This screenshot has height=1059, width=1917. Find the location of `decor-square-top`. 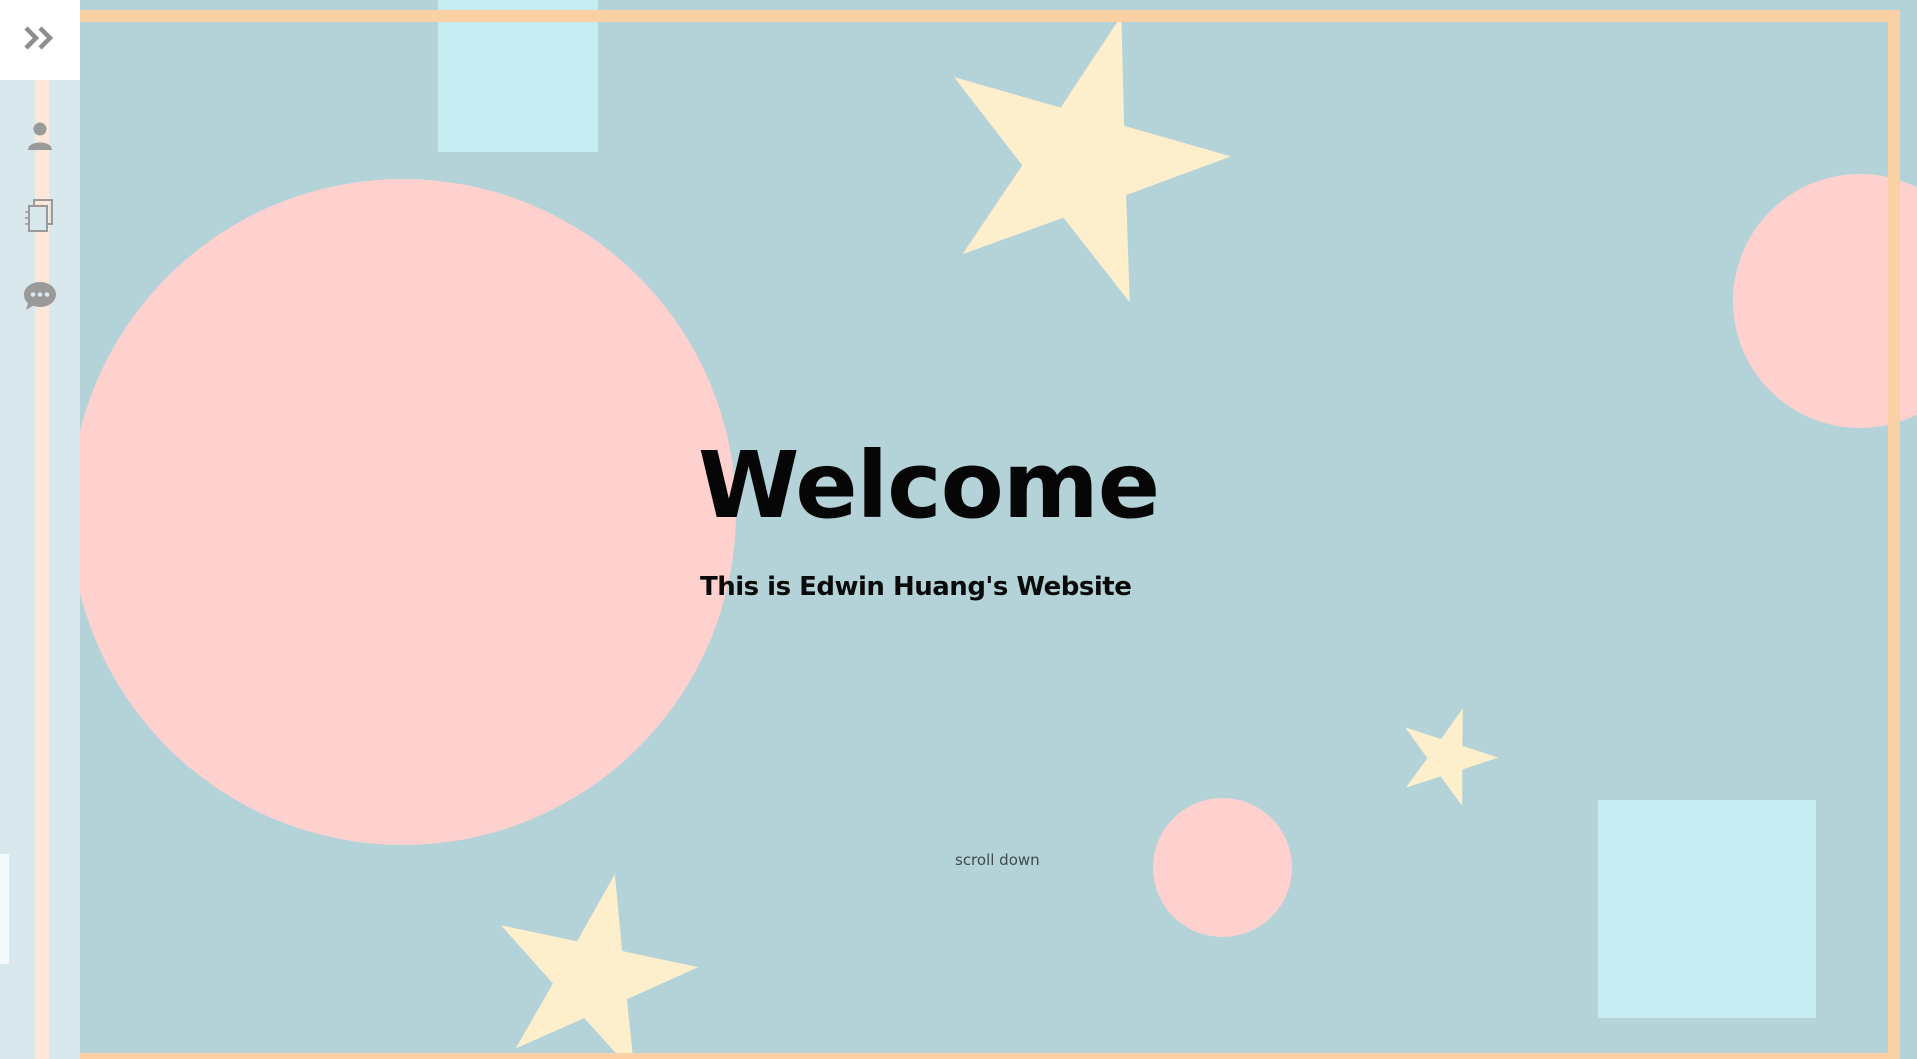

decor-square-top is located at coordinates (518, 76).